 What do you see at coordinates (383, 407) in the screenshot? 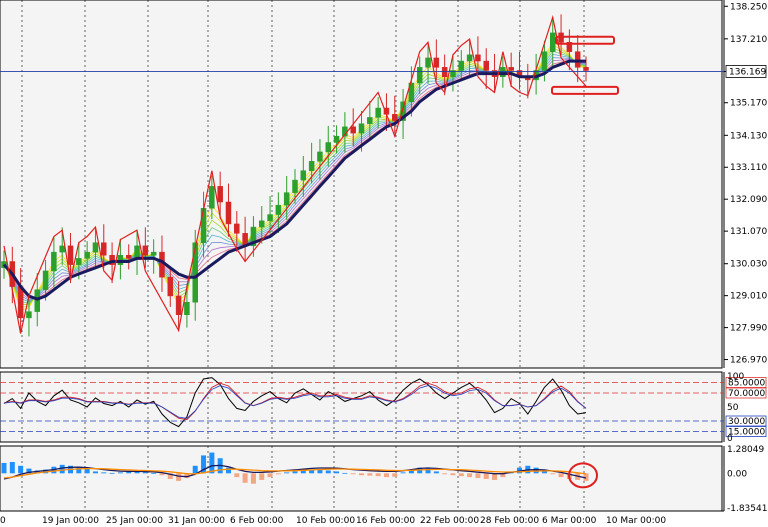
I see `stochastic-pane: 85.000070.000030.000015.0000100500` at bounding box center [383, 407].